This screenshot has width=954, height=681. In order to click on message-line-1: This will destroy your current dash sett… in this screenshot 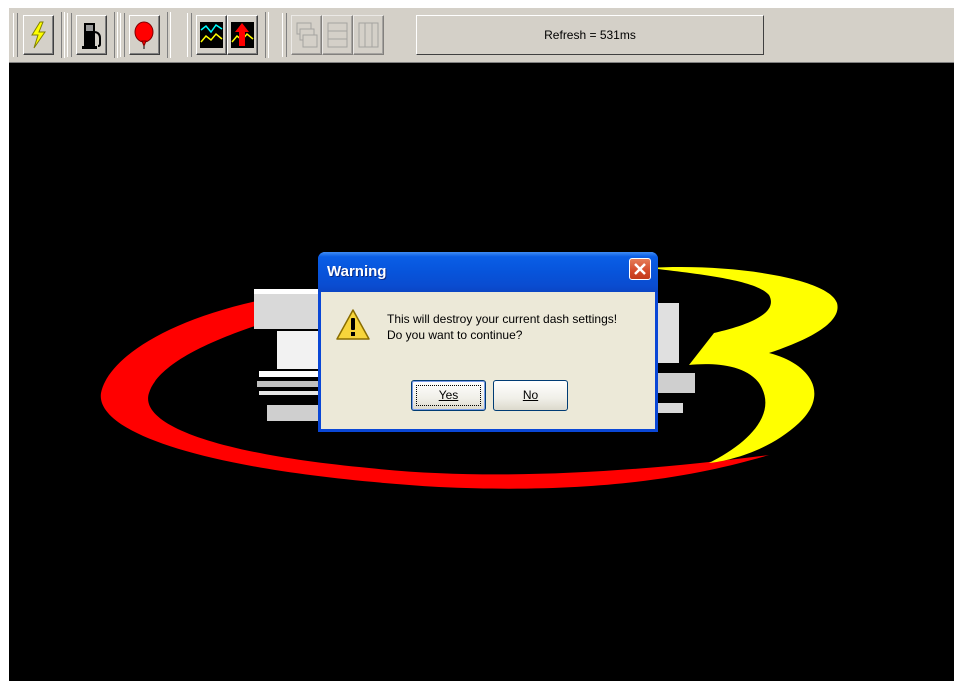, I will do `click(502, 319)`.